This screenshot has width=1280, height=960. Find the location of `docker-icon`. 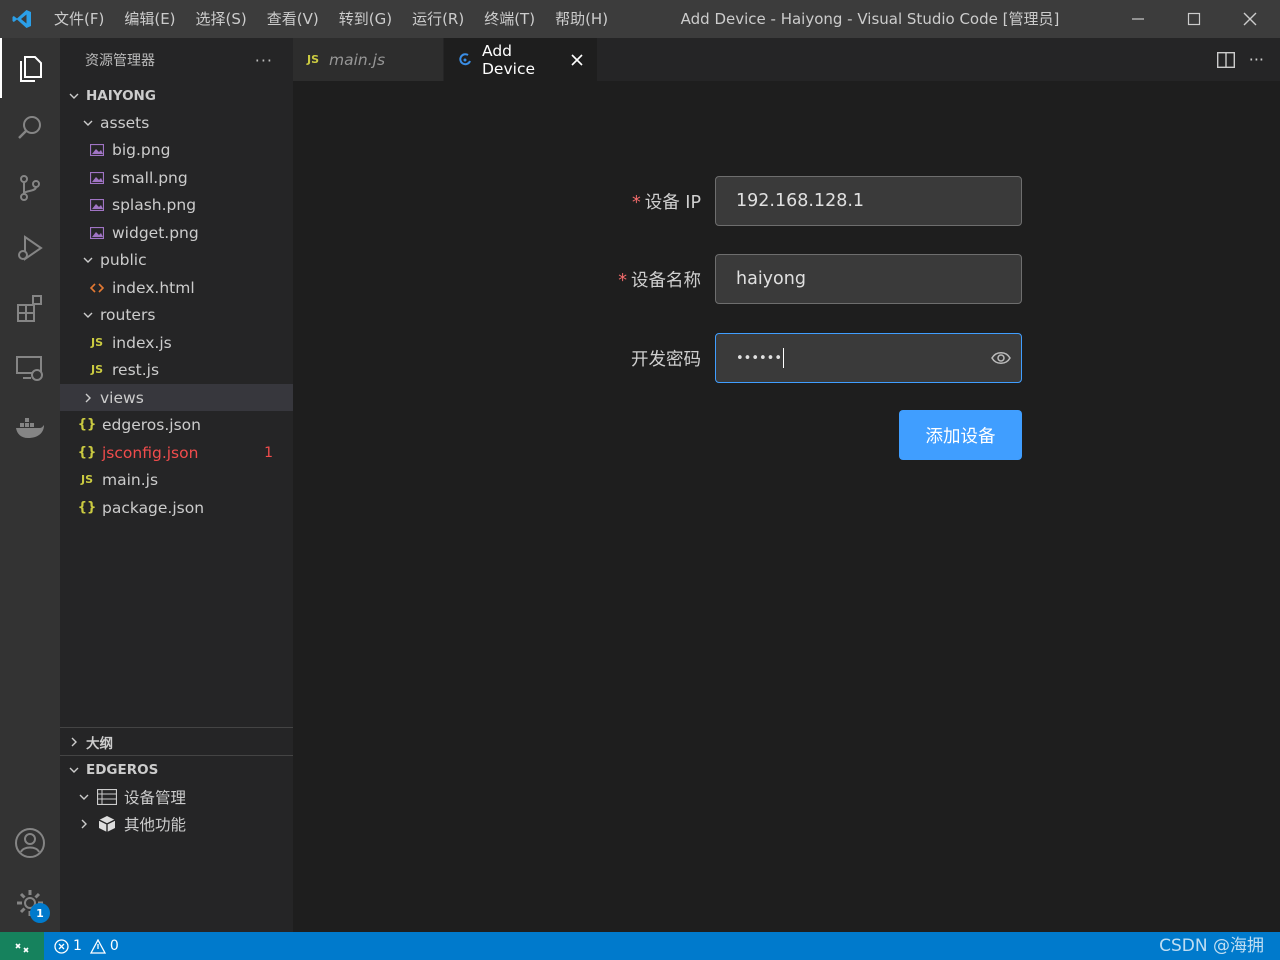

docker-icon is located at coordinates (30, 428).